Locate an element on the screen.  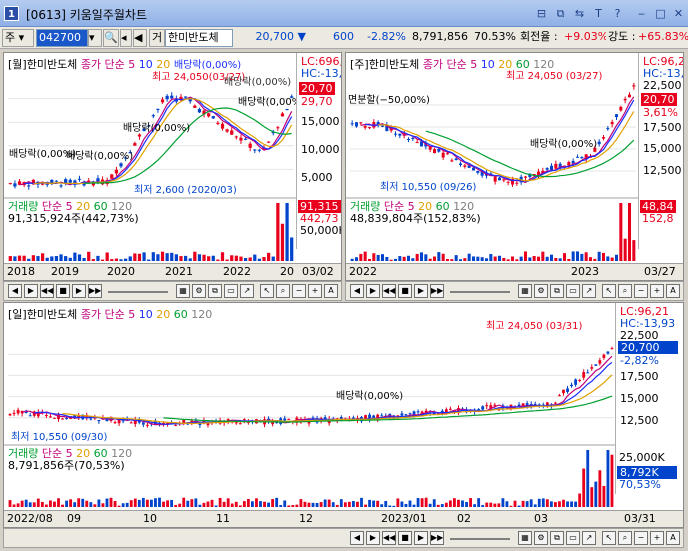
monthly-minus-icon: − is located at coordinates (299, 291).